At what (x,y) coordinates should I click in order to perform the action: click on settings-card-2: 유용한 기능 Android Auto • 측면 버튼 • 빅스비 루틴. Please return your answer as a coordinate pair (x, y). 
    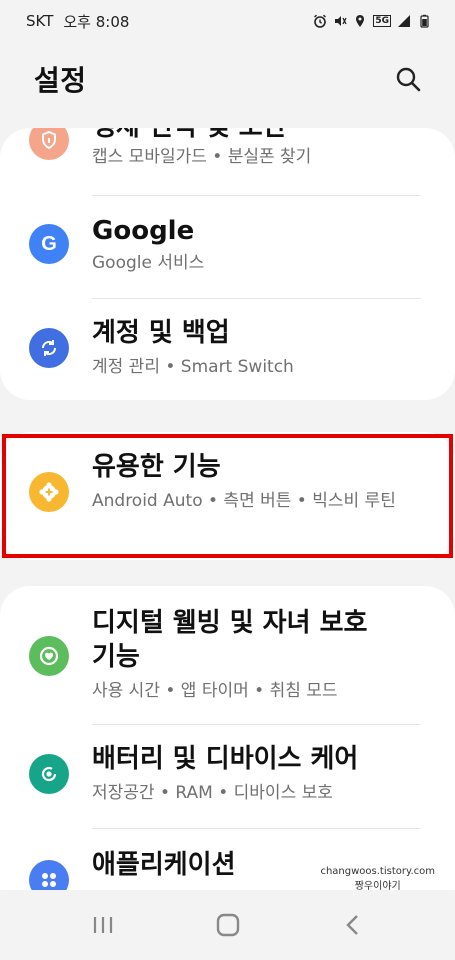
    Looking at the image, I should click on (227, 496).